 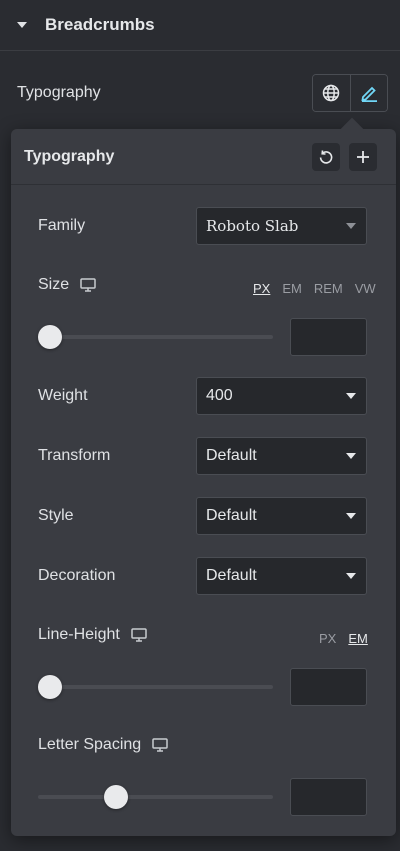 What do you see at coordinates (281, 576) in the screenshot?
I see `decoration-select: Default` at bounding box center [281, 576].